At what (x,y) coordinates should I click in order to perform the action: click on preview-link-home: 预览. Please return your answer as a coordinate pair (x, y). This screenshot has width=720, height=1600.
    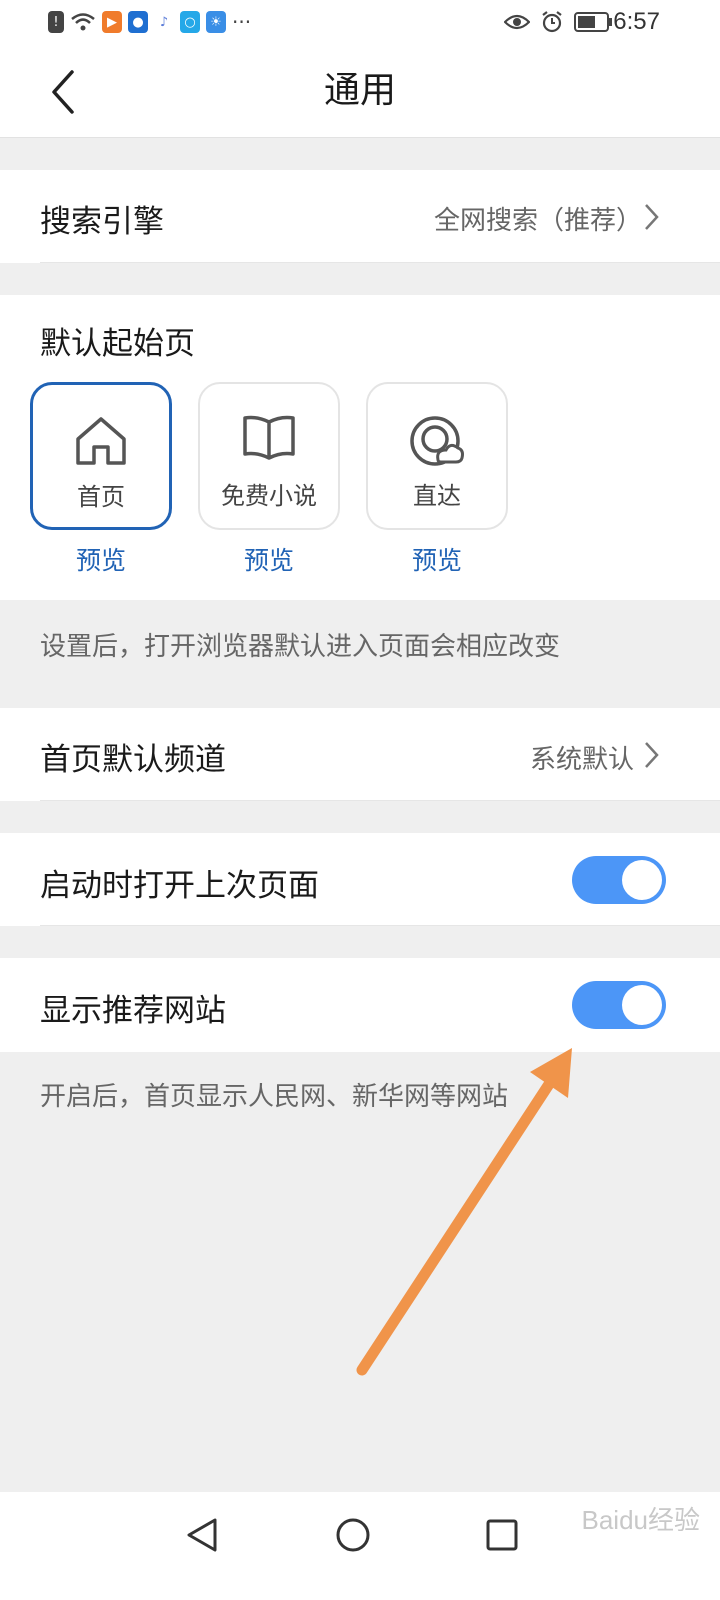
    Looking at the image, I should click on (101, 559).